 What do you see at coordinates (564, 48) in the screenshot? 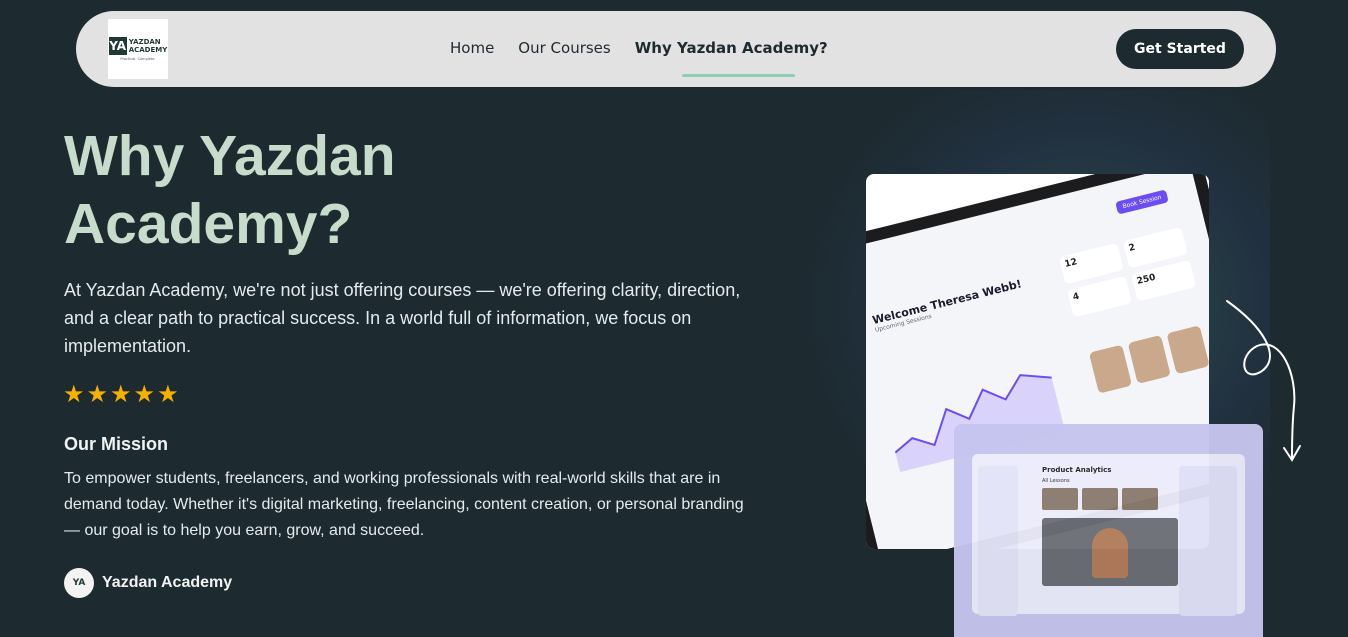
I see `nav-link-courses: Our Courses` at bounding box center [564, 48].